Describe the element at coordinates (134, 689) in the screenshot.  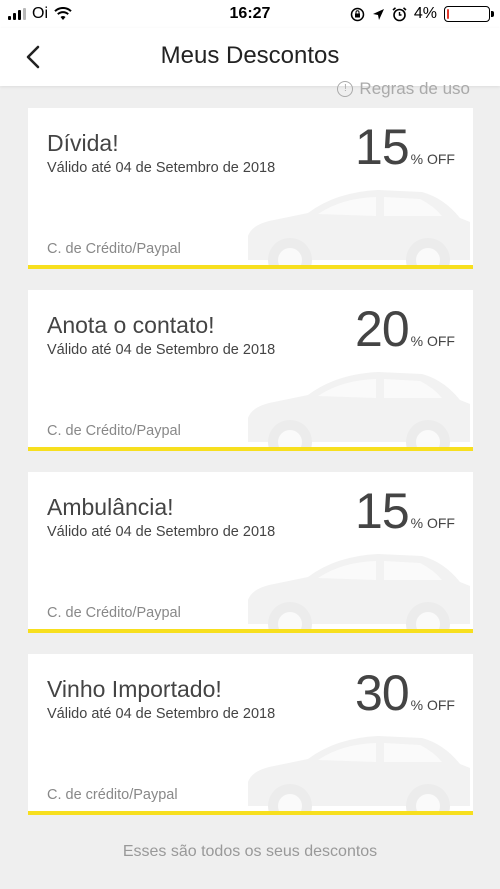
I see `coupon-title: Vinho Importado!` at that location.